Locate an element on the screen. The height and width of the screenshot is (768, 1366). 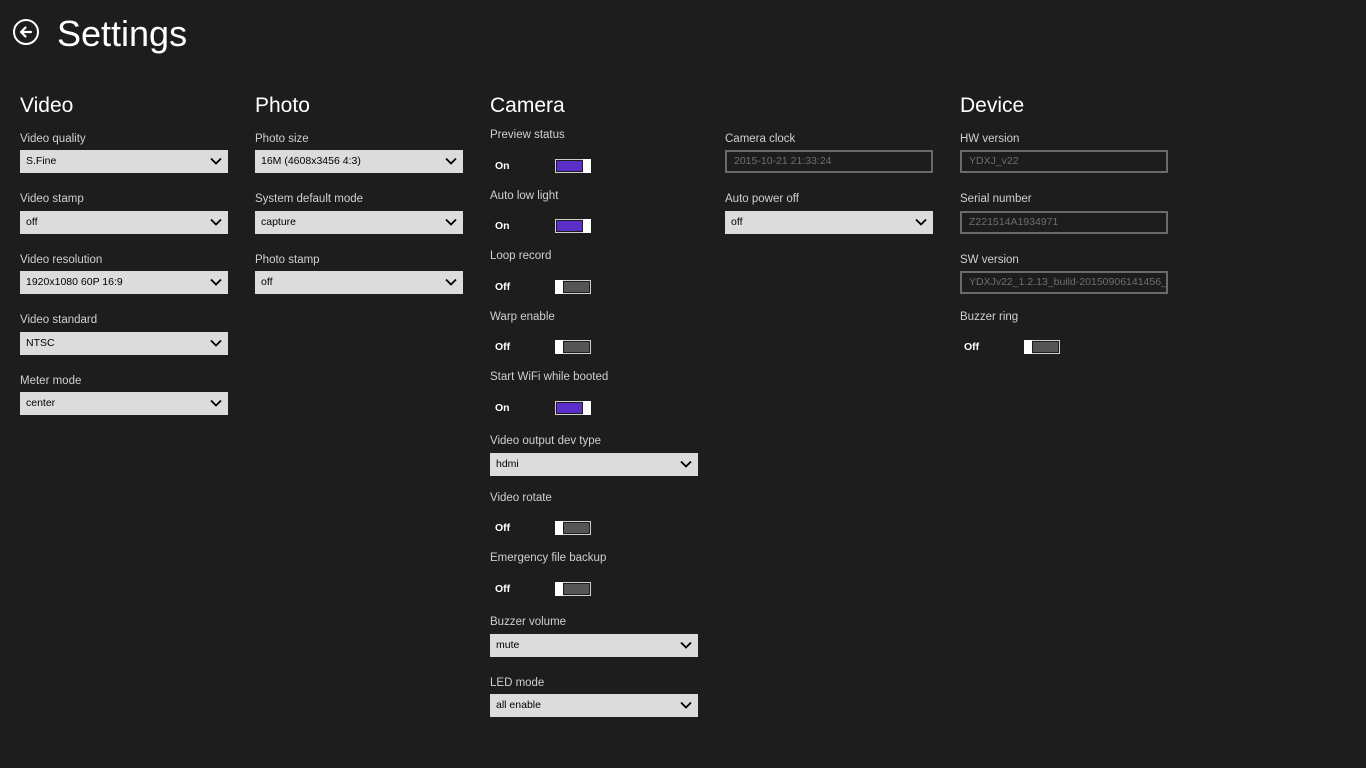
device-section-title: Device is located at coordinates (992, 105).